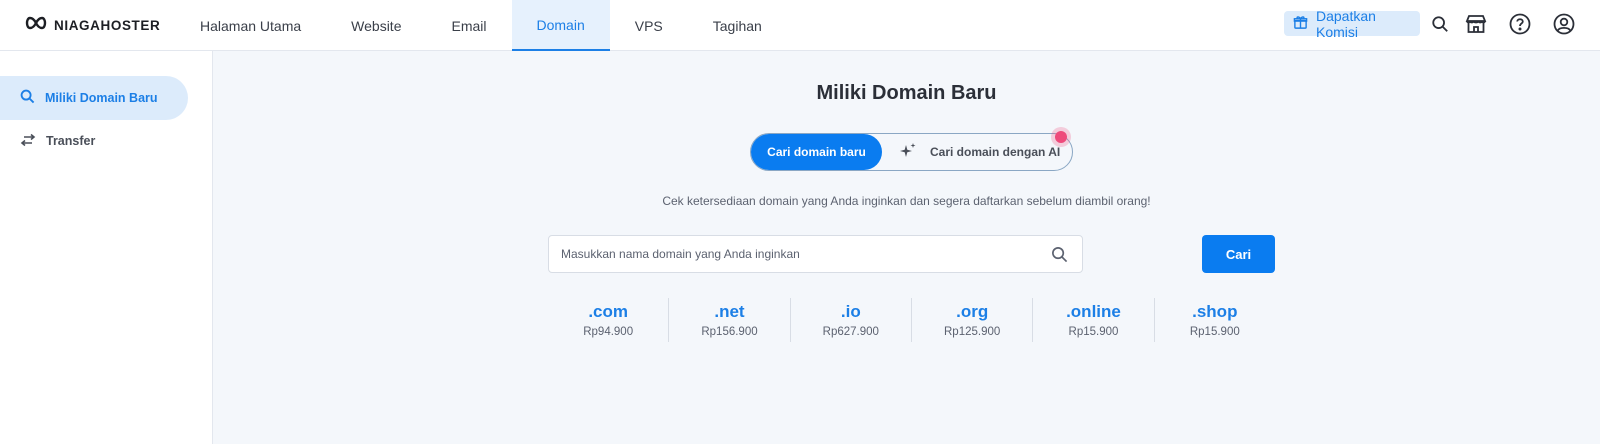 The image size is (1600, 444). I want to click on get-commission-button: Dapatkan Komisi, so click(1352, 24).